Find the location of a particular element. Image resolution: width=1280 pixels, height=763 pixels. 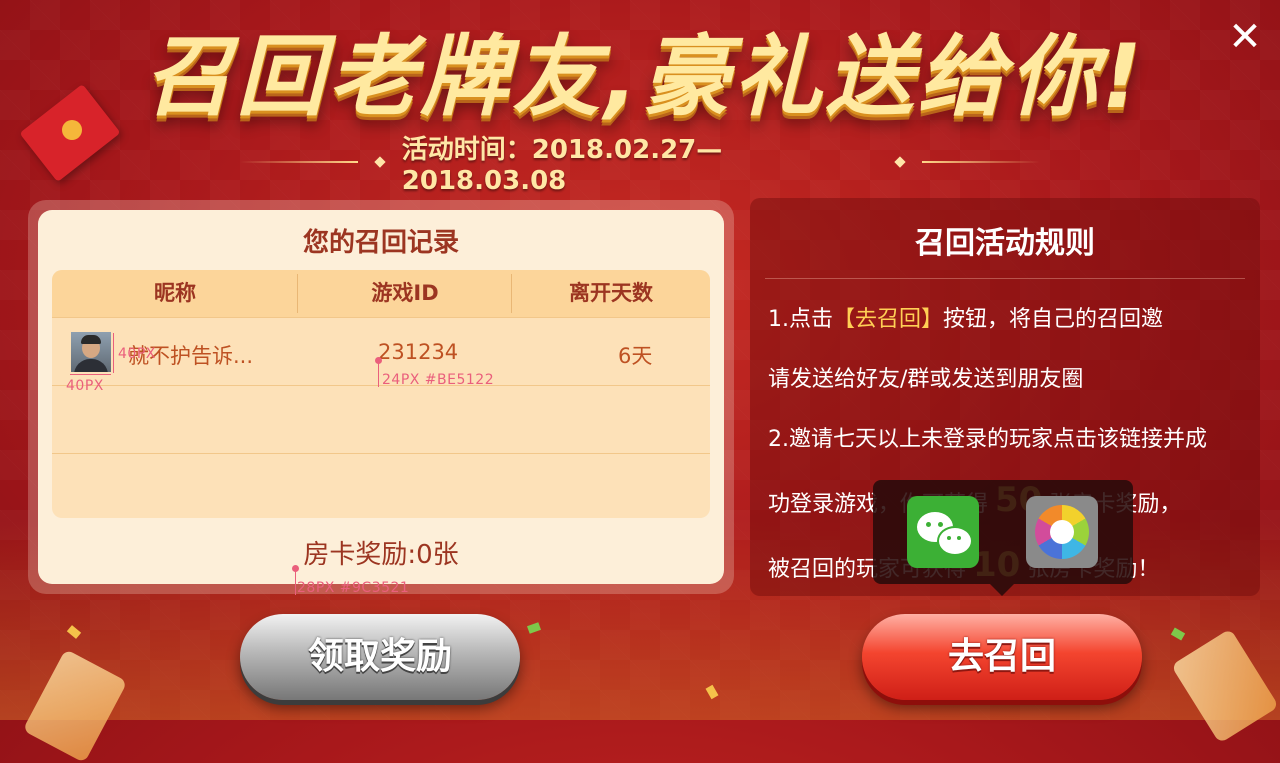

rules-divider is located at coordinates (1005, 278).